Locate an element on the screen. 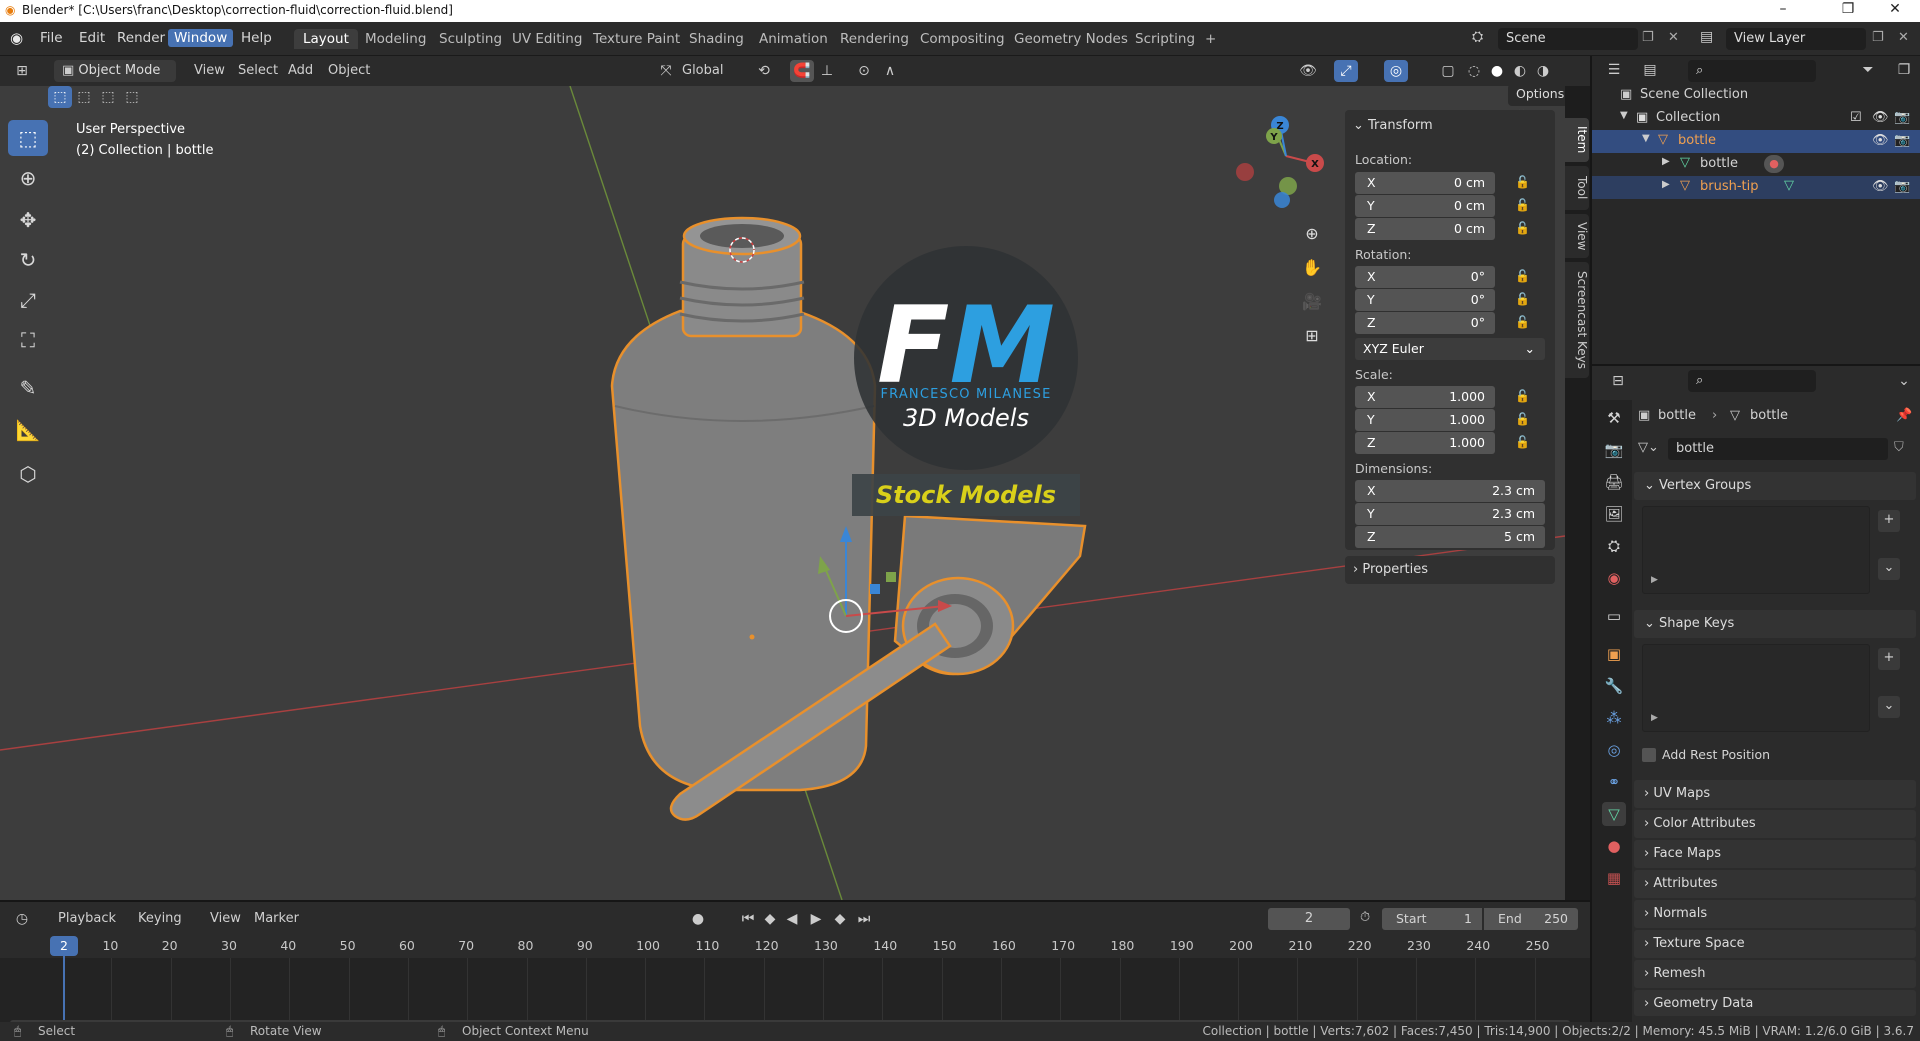  add-cube-tool-icon: ⬡ is located at coordinates (28, 474).